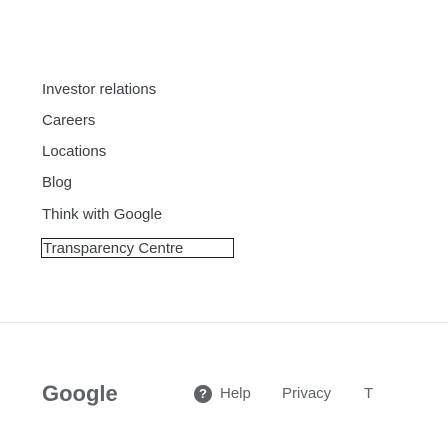 The image size is (448, 448). I want to click on link-think-with-google: Think with Google, so click(102, 215).